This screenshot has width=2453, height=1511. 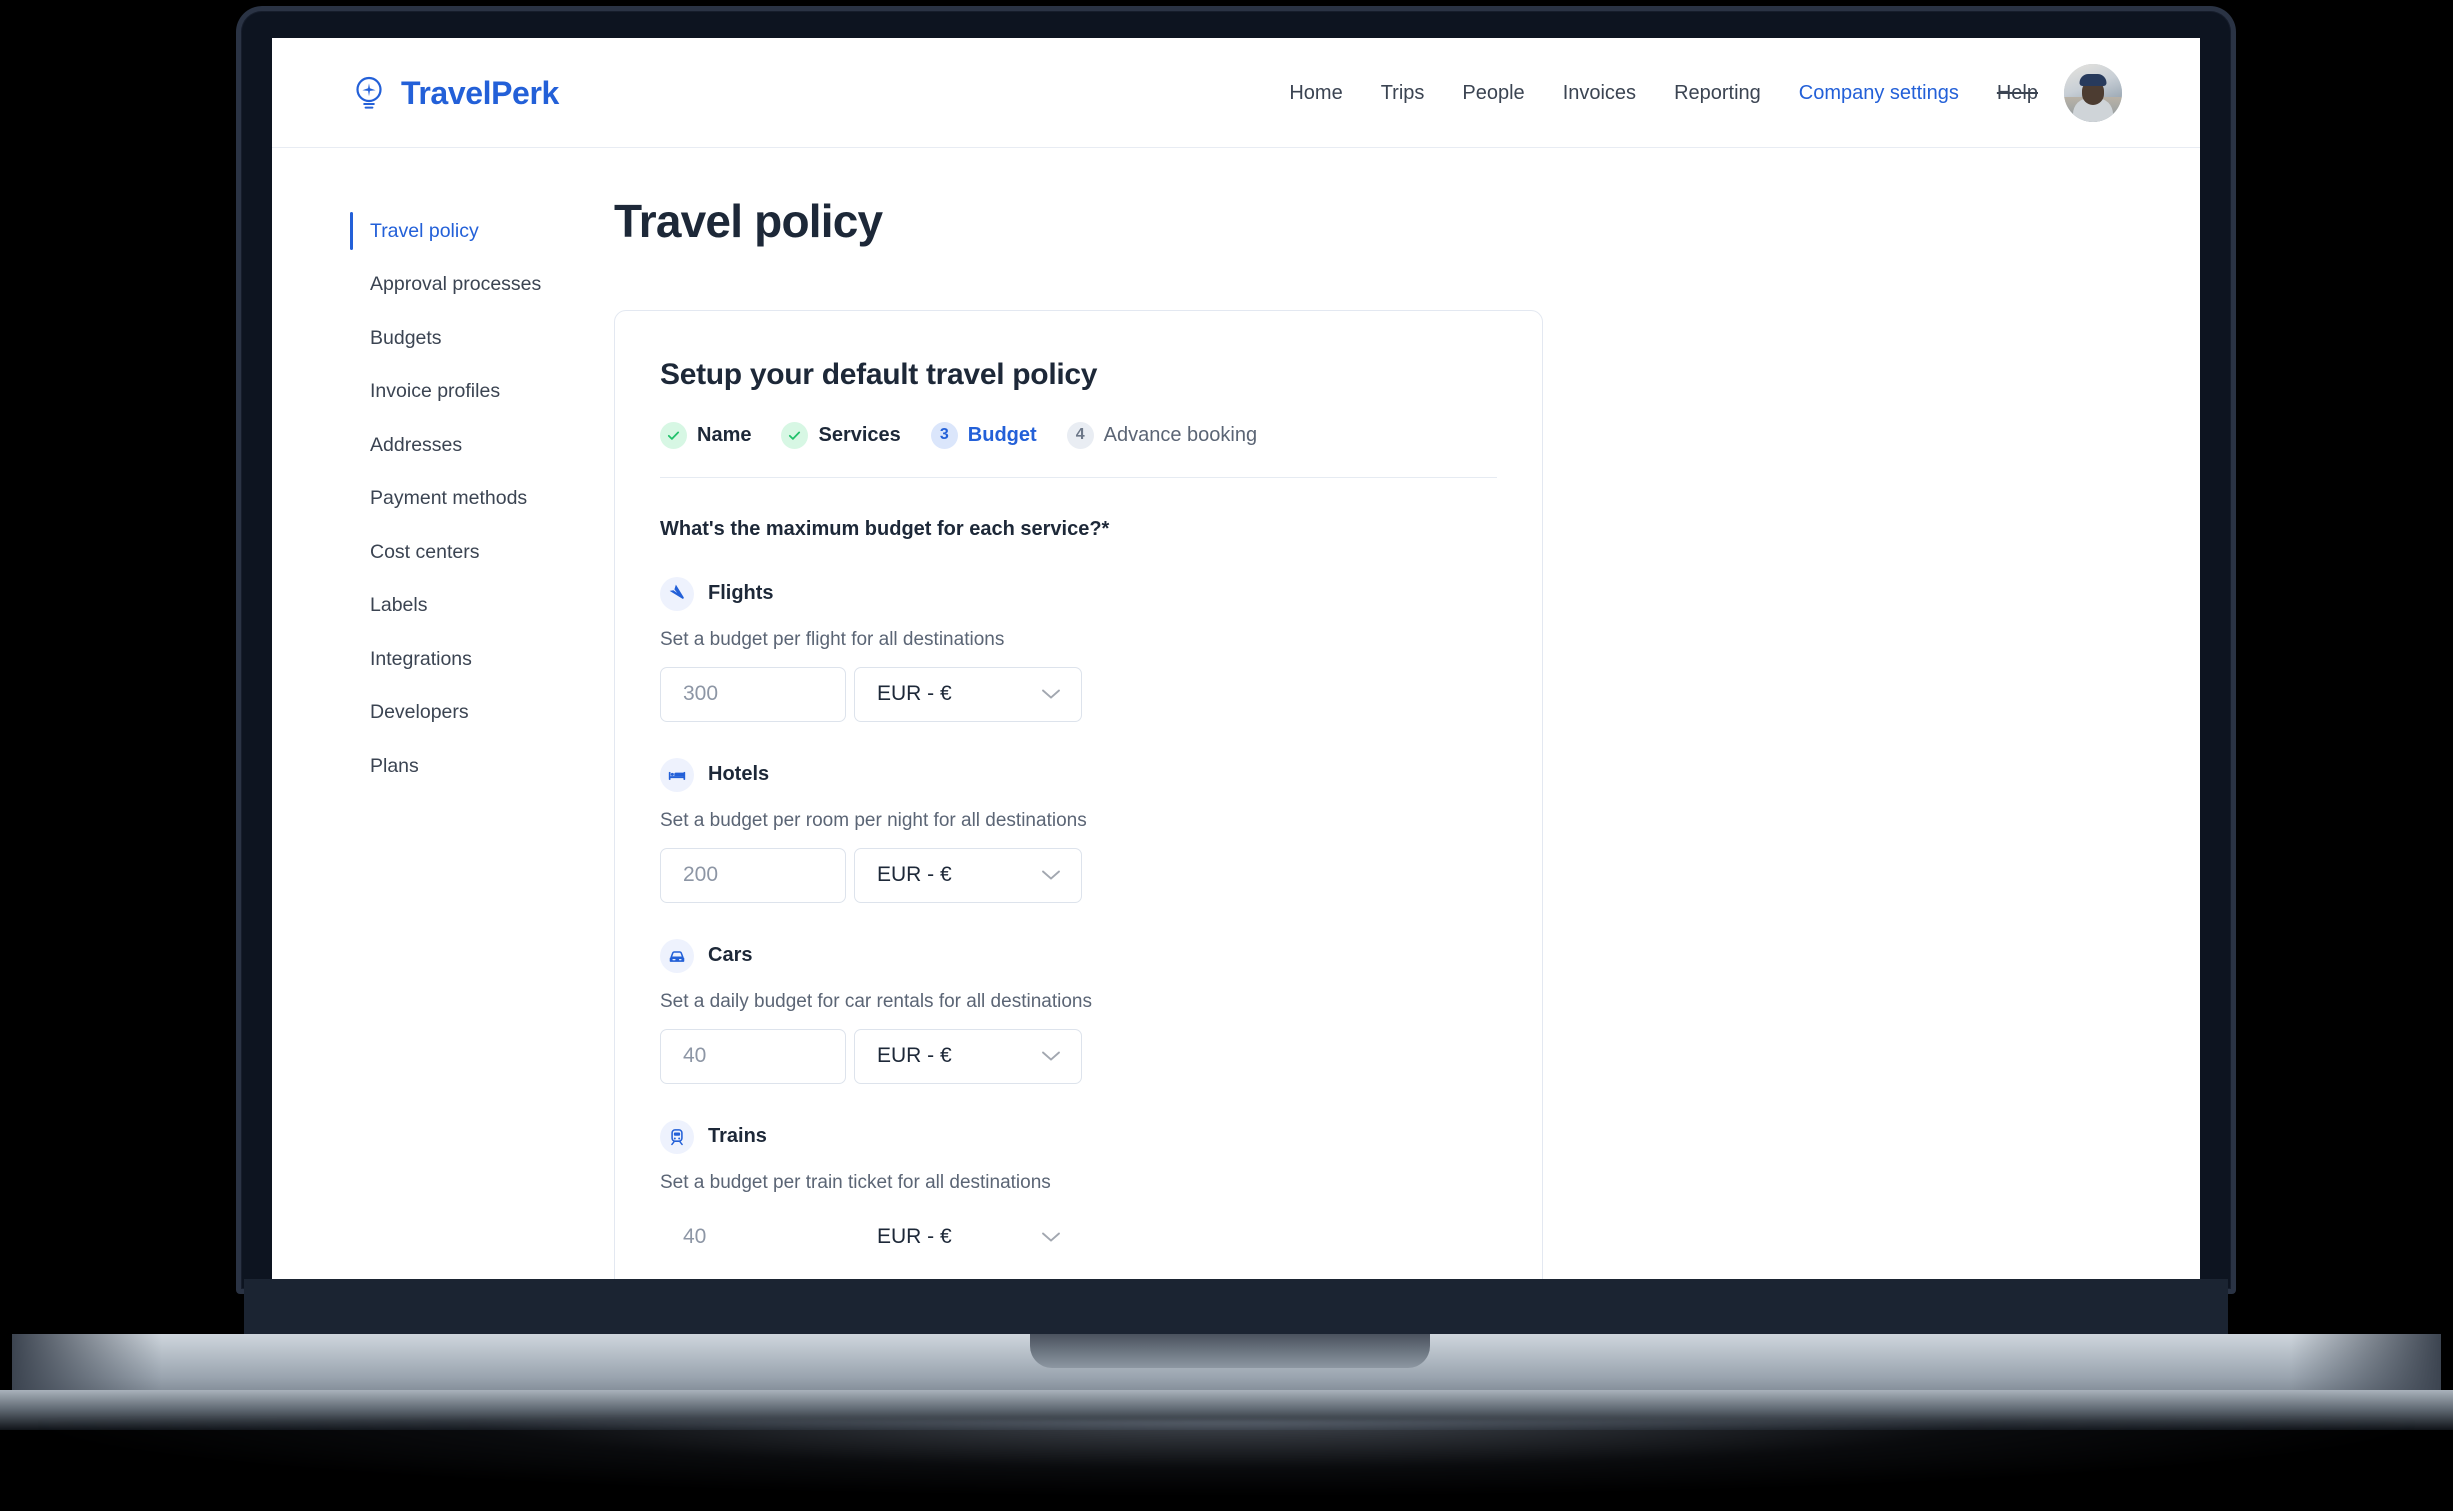 What do you see at coordinates (2093, 79) in the screenshot?
I see `avatar-cap` at bounding box center [2093, 79].